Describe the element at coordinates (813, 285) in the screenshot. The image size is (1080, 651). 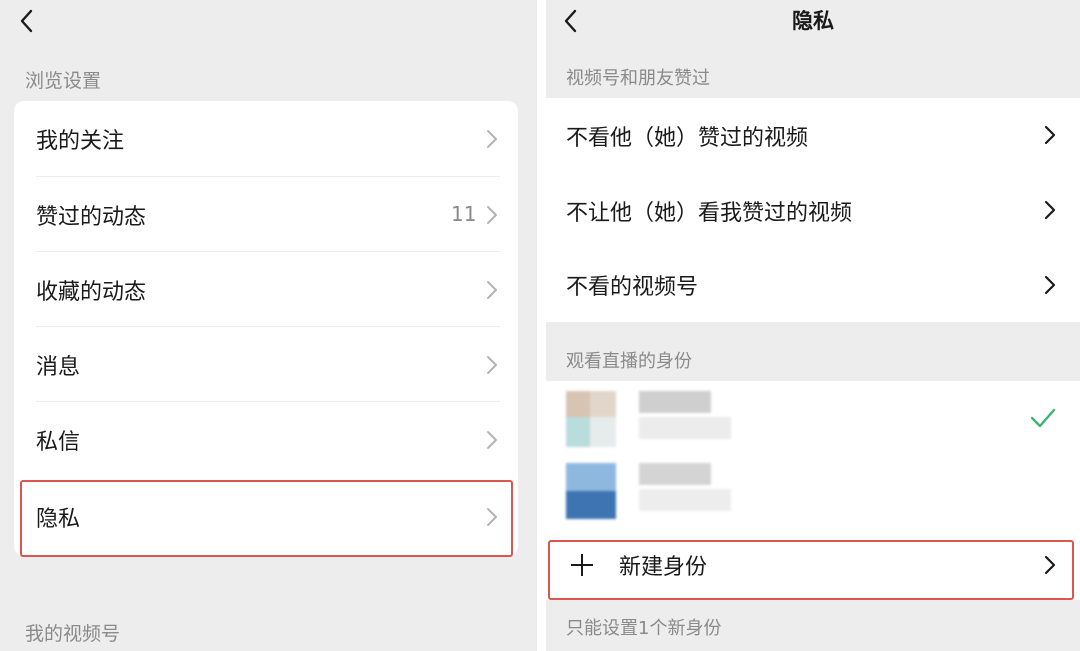
I see `row-hidden-channels: 不看的视频号` at that location.